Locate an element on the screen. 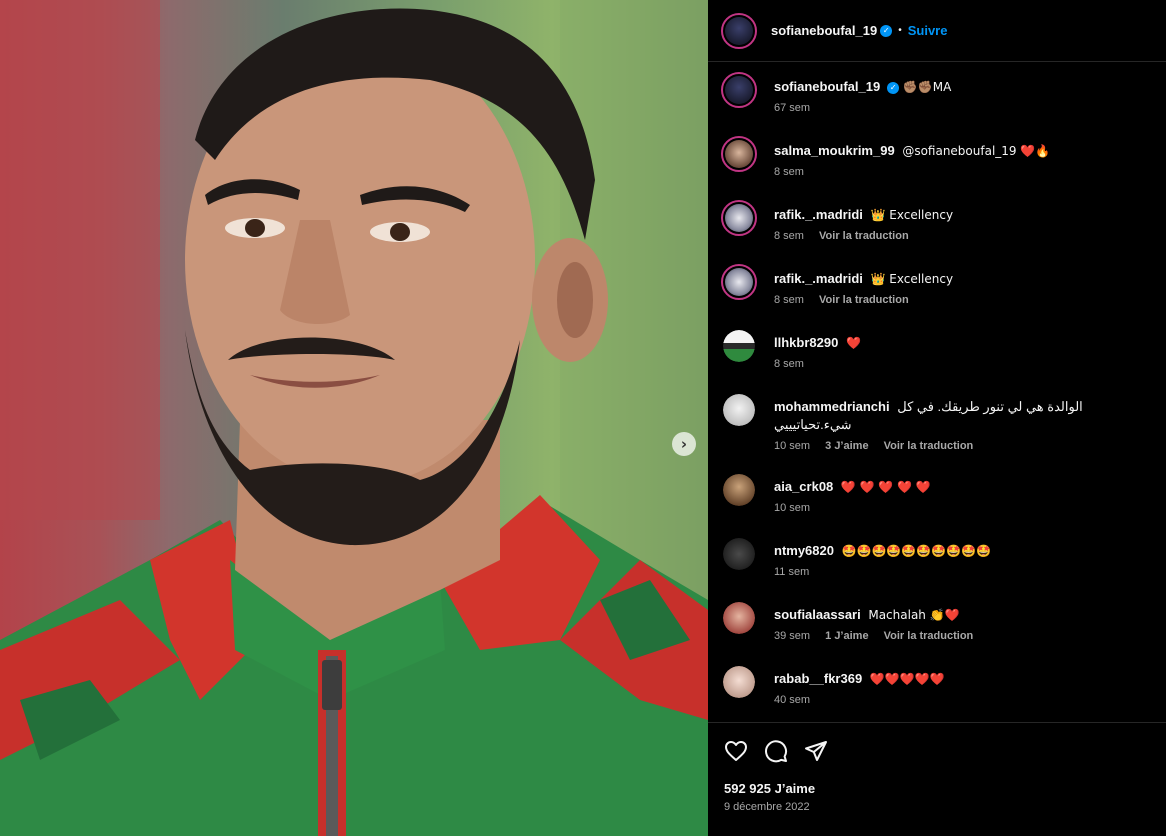  chevron-right-icon: › is located at coordinates (684, 444).